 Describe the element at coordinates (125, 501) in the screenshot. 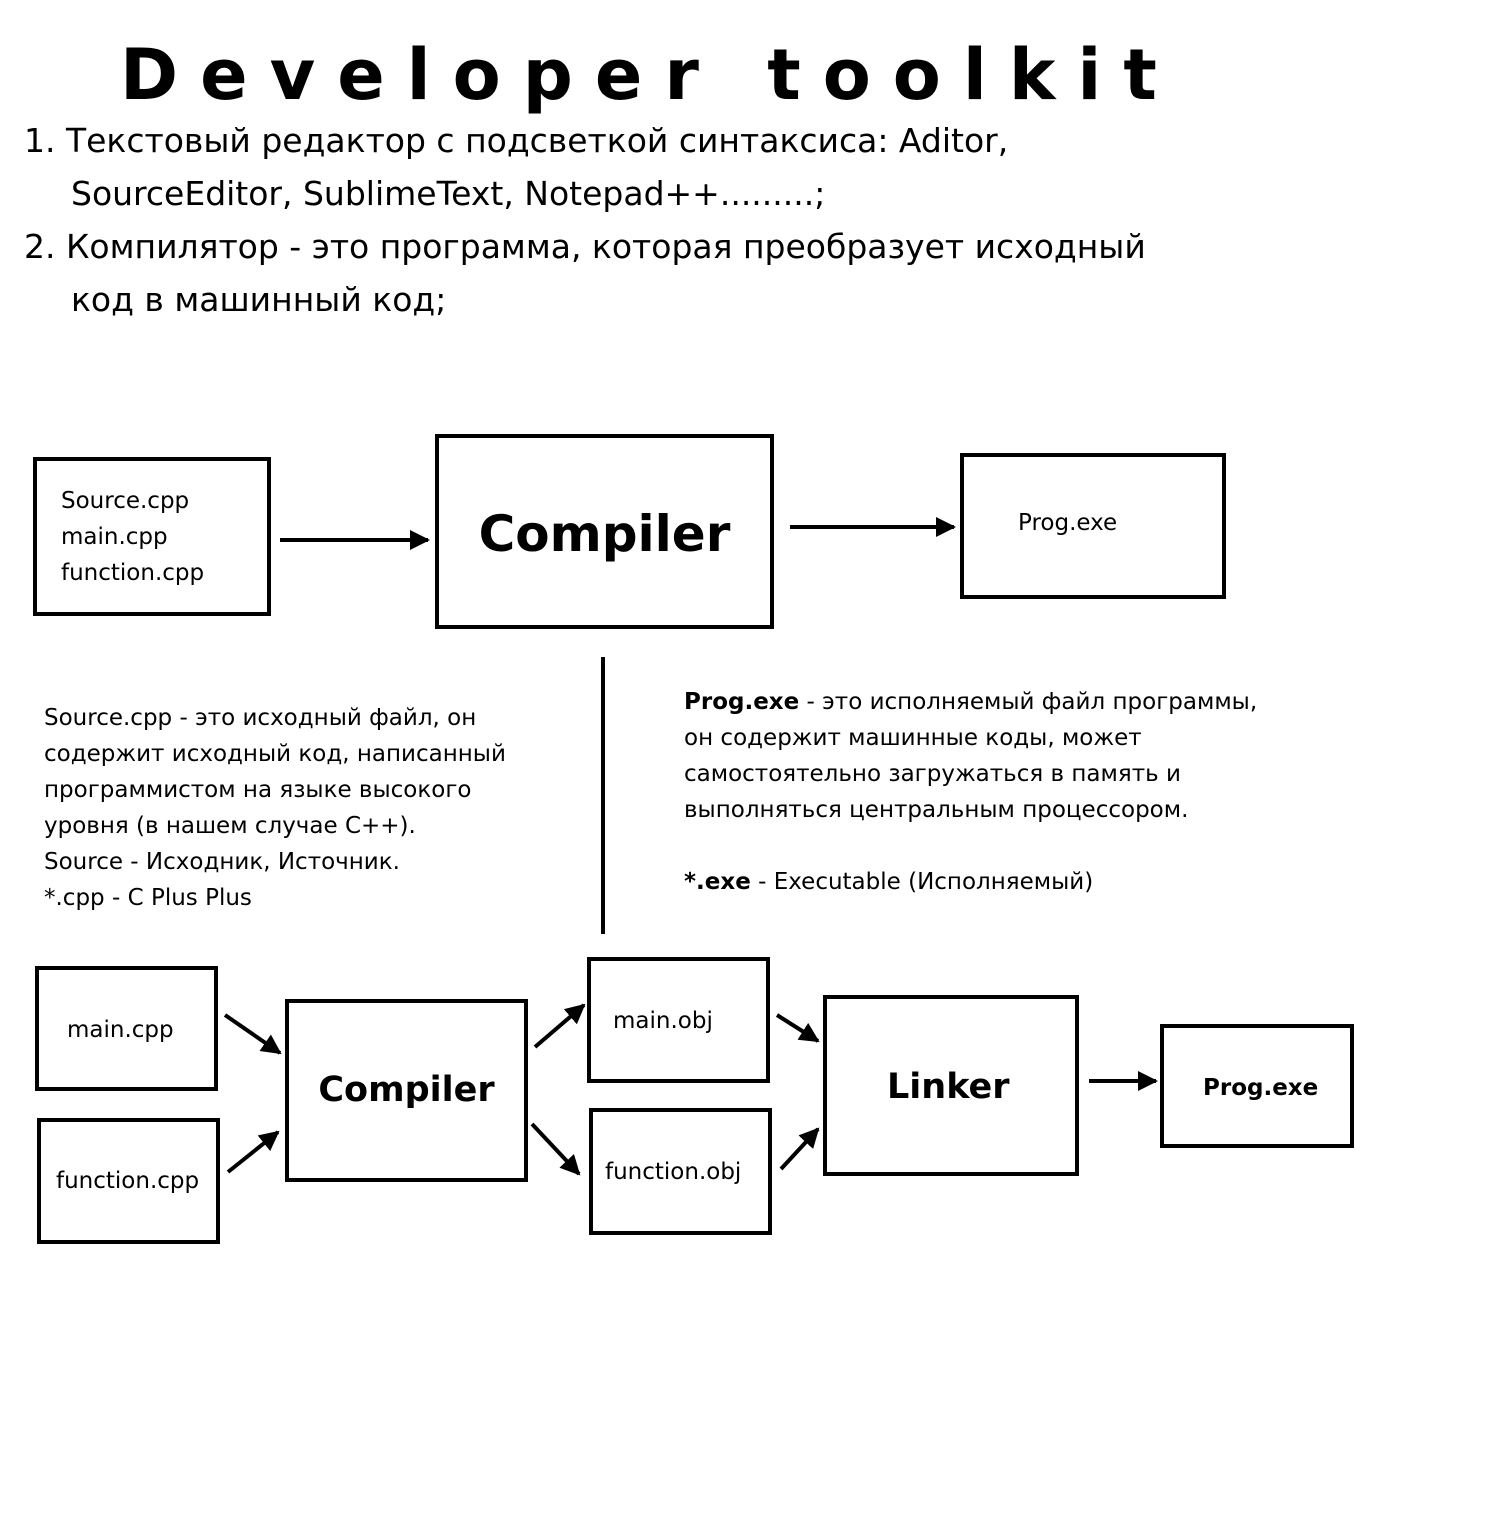

I see `source-file: Source.cpp` at that location.